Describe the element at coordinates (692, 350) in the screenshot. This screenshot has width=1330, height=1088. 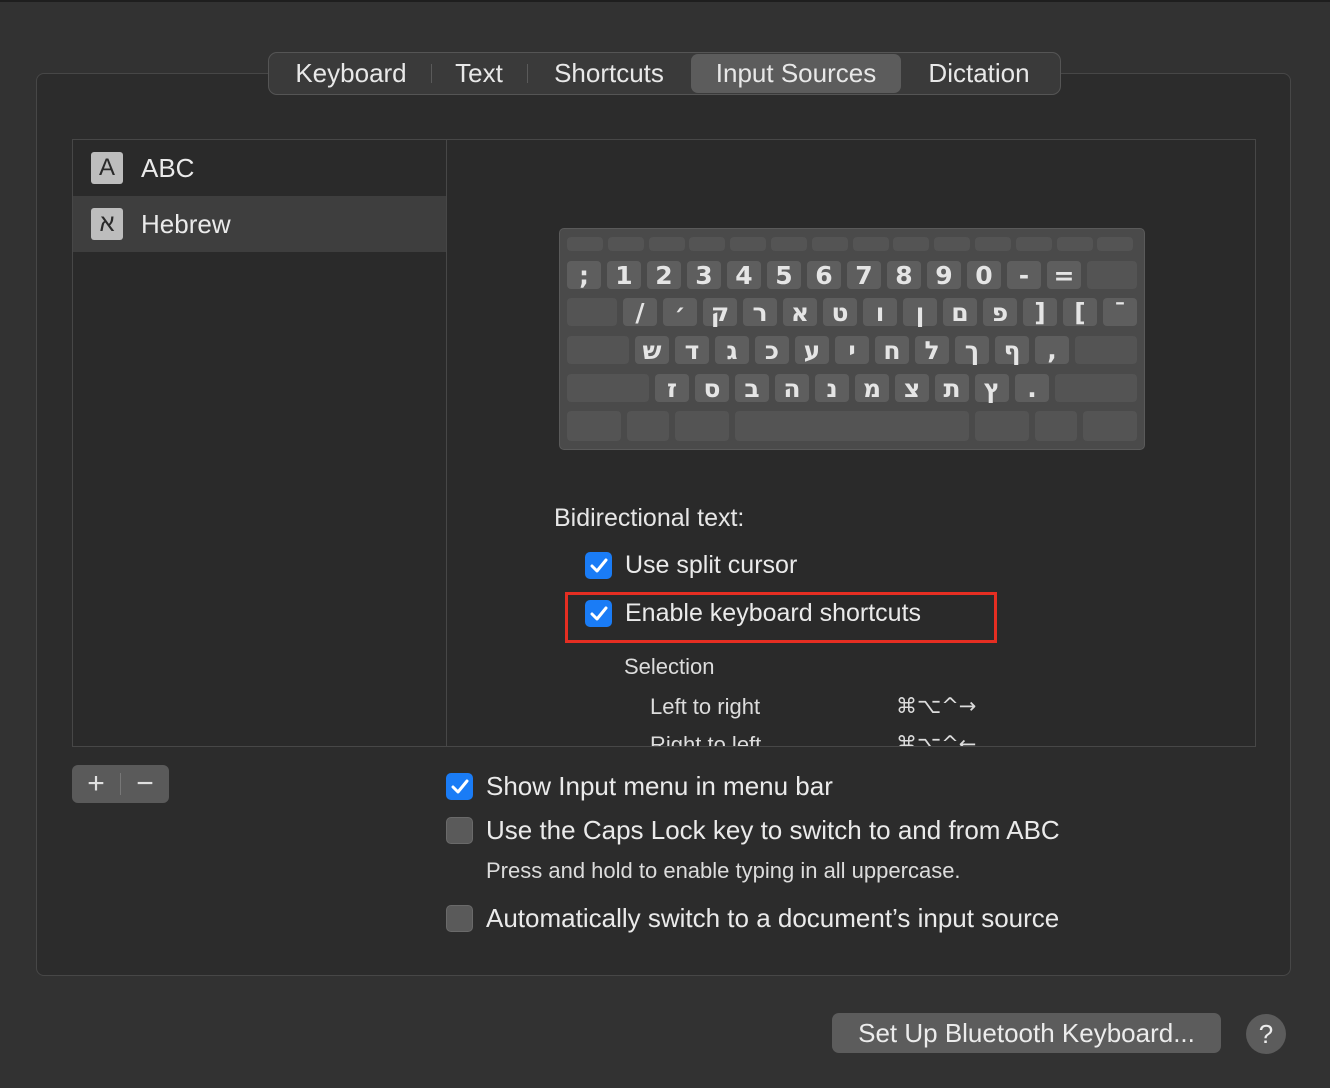
I see `keycap: ד` at that location.